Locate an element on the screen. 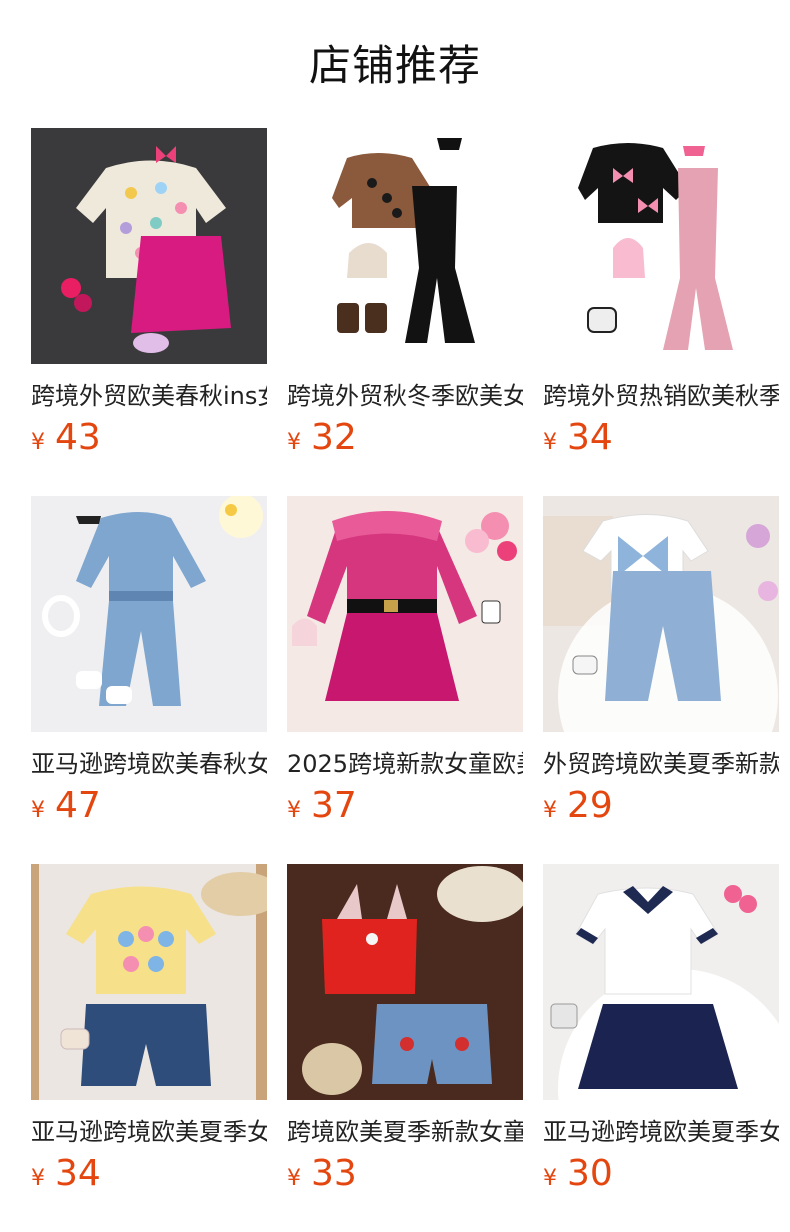  price-value: 47 is located at coordinates (78, 805).